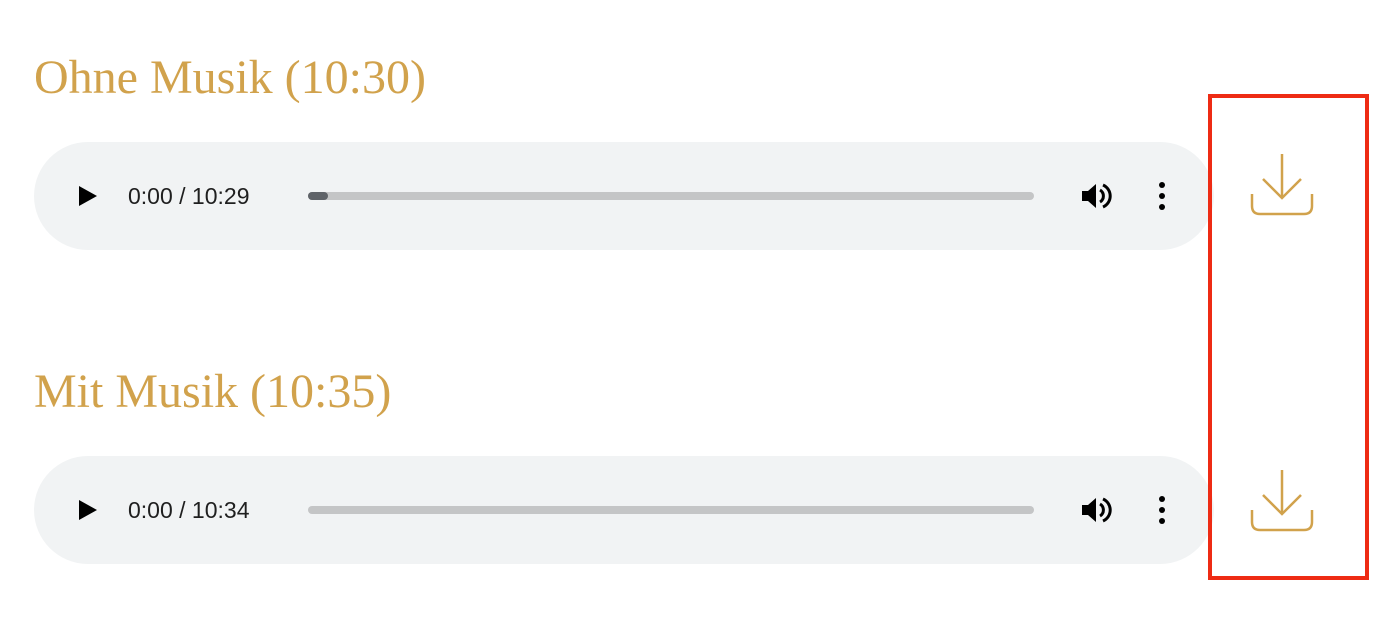 The height and width of the screenshot is (622, 1380). What do you see at coordinates (318, 196) in the screenshot?
I see `progress-fill` at bounding box center [318, 196].